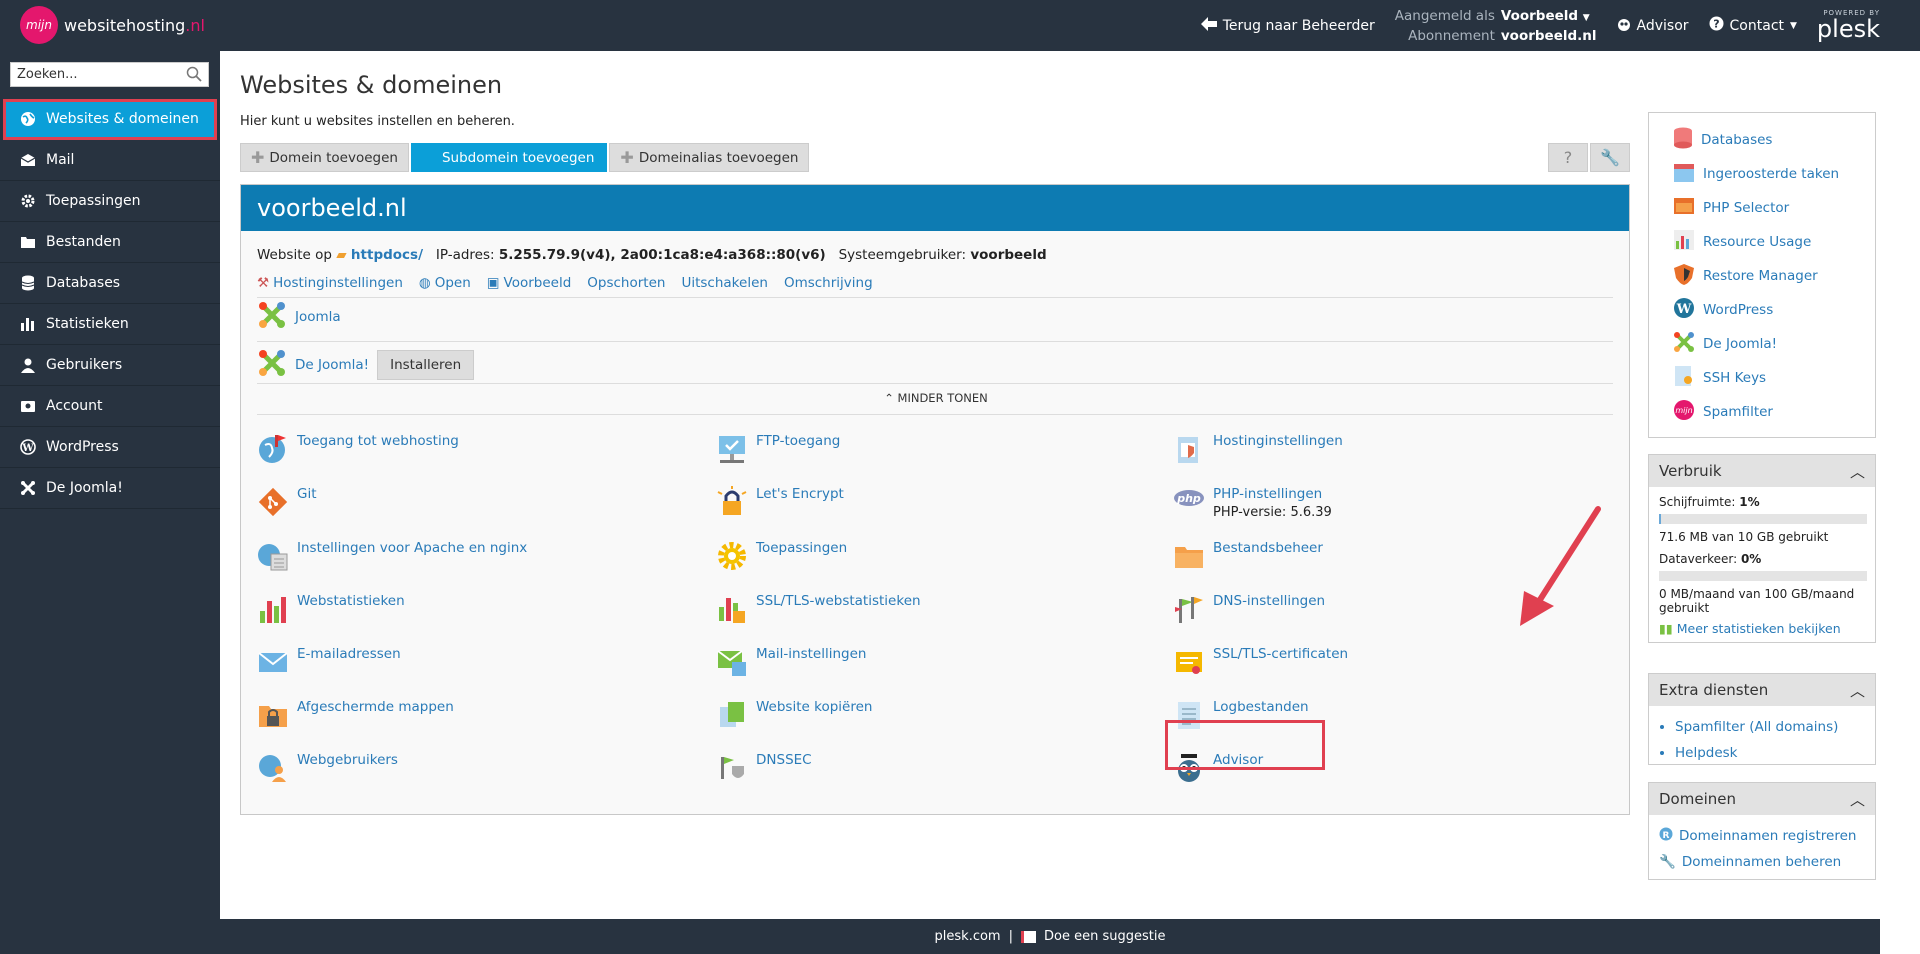 The image size is (1920, 954). I want to click on description-link: Omschrijving, so click(828, 283).